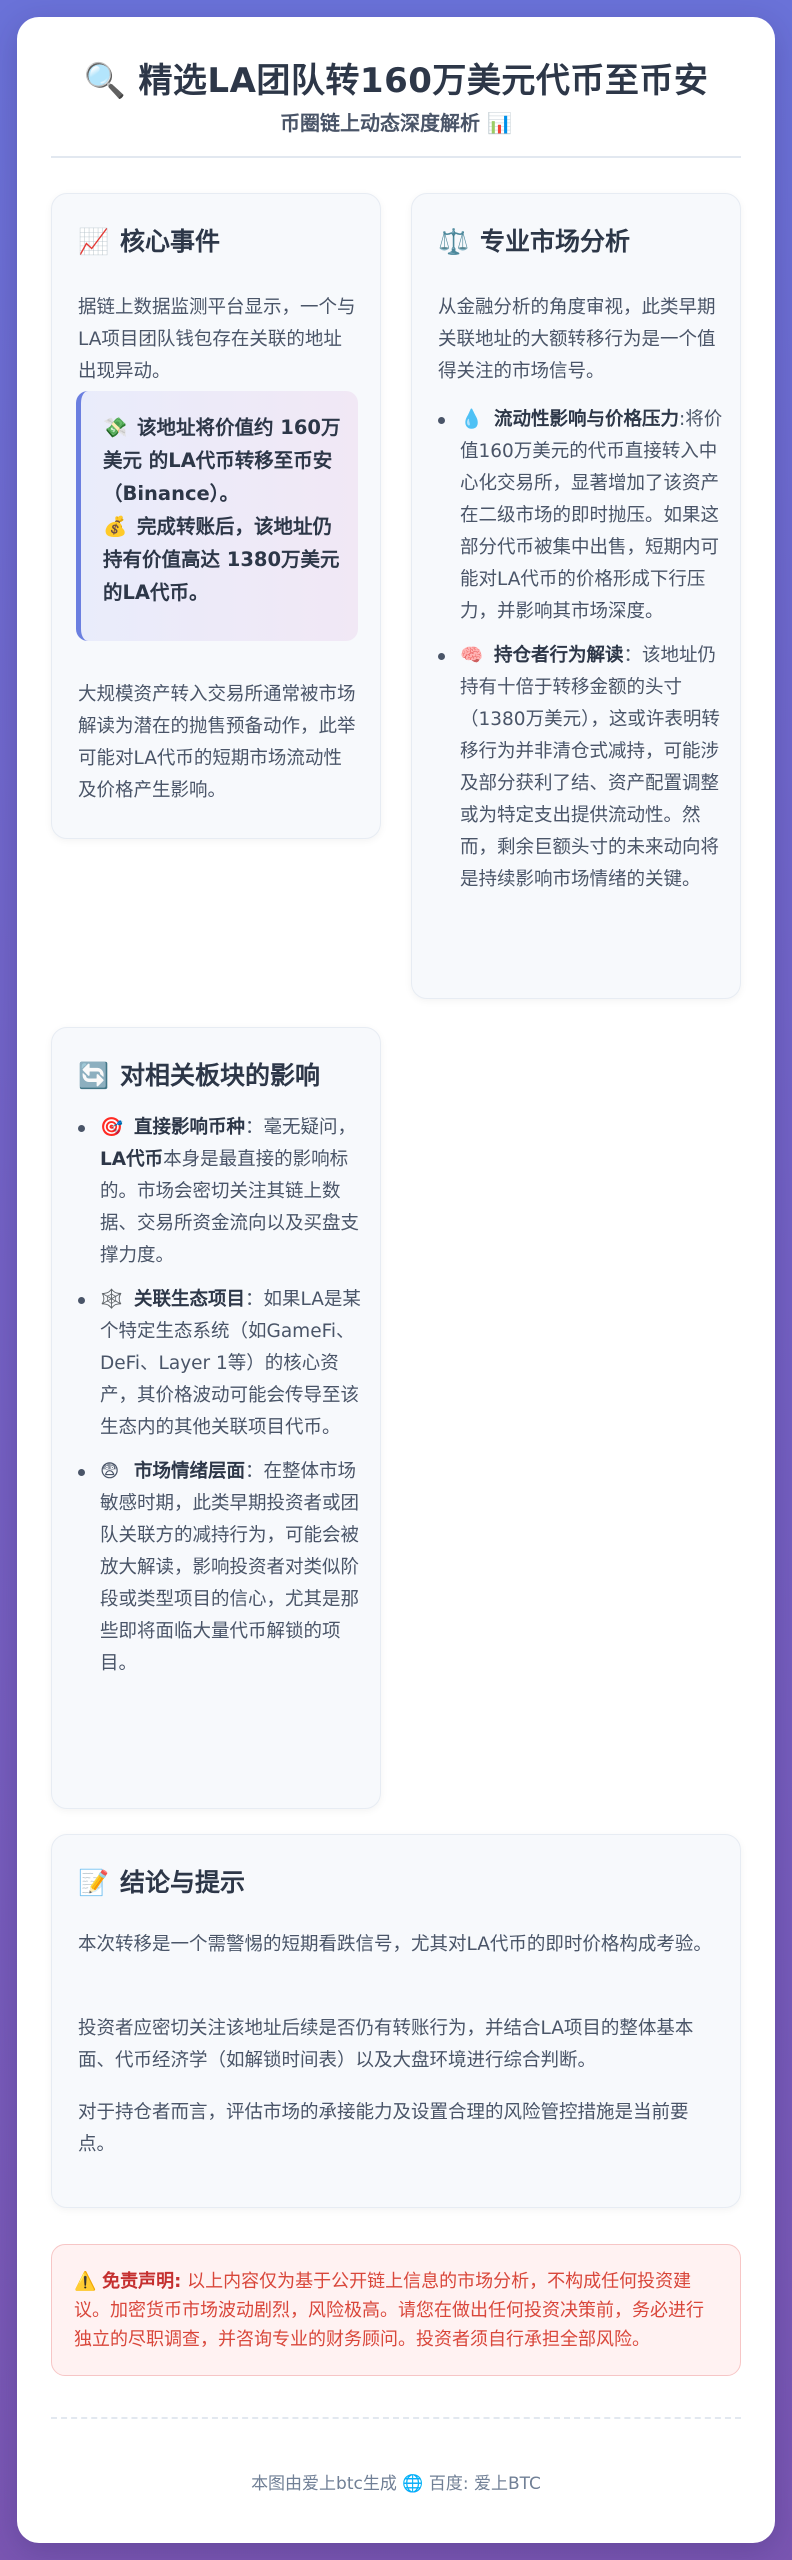  Describe the element at coordinates (112, 1299) in the screenshot. I see `spider-web-icon: 🕸️` at that location.